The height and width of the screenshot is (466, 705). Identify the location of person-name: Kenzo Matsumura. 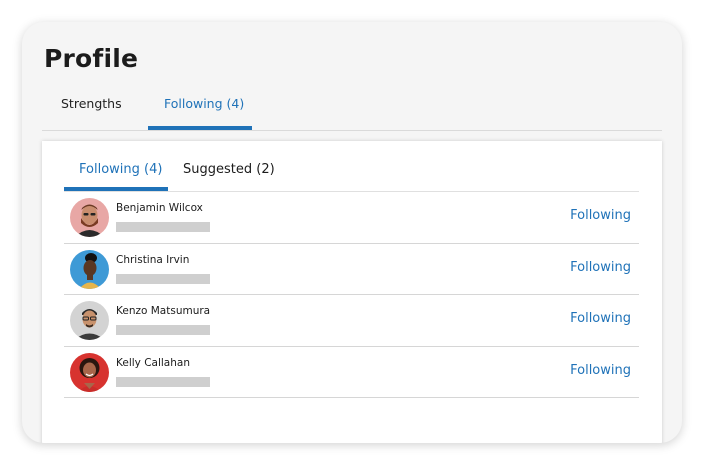
(163, 311).